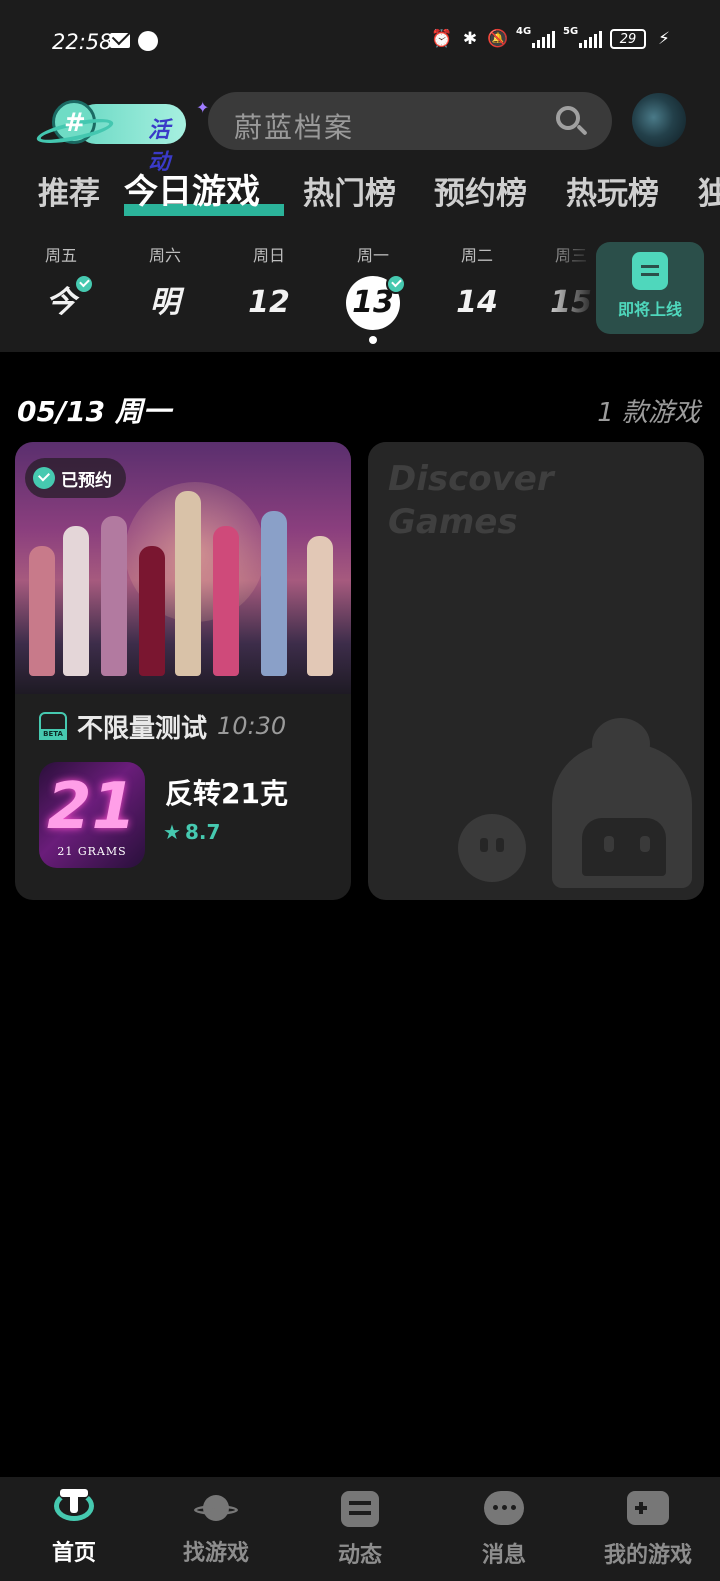 The image size is (720, 1581). What do you see at coordinates (349, 190) in the screenshot?
I see `tab-hot: 热门榜` at bounding box center [349, 190].